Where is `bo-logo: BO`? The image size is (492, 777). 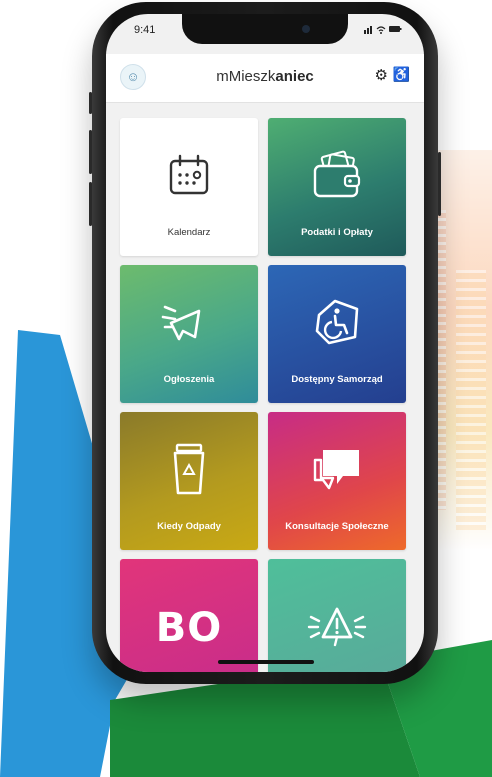
bo-logo: BO is located at coordinates (189, 628).